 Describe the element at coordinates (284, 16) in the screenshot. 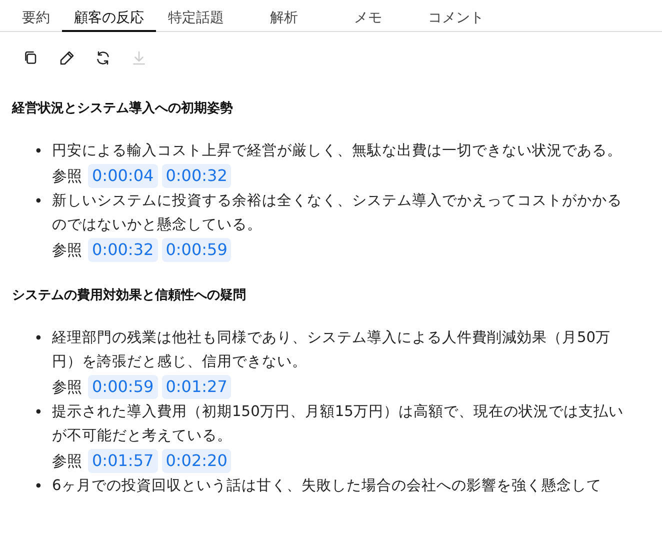

I see `tab: 解析` at that location.